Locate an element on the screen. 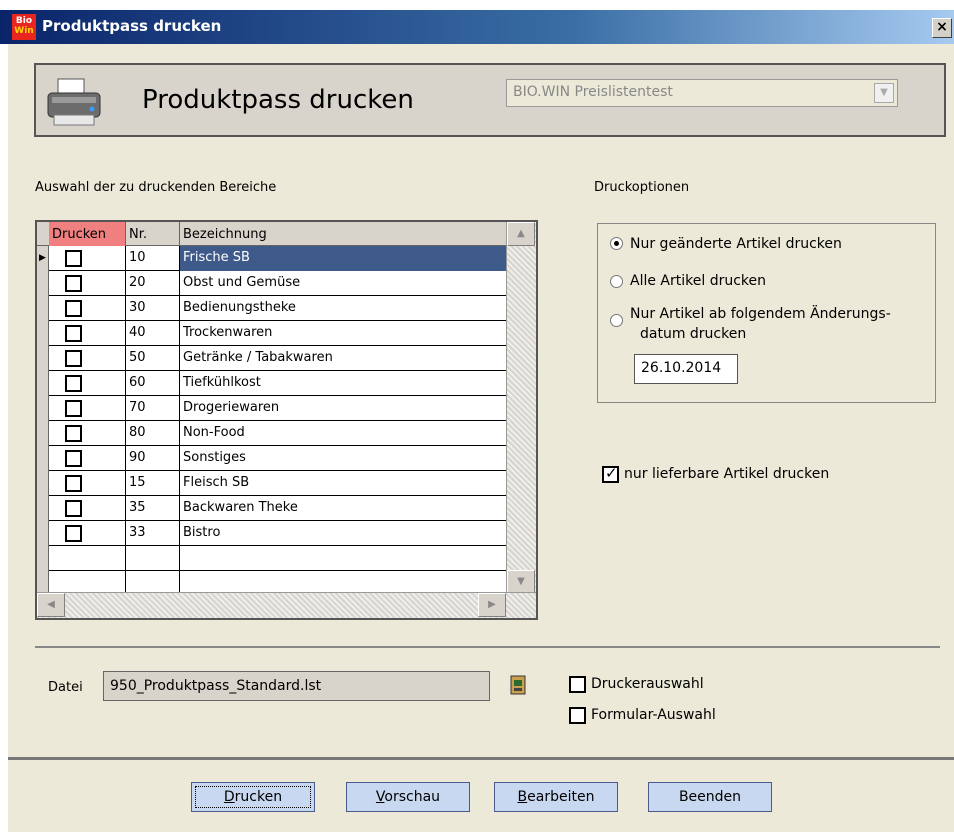 This screenshot has height=832, width=954. bearbeiten-button: Bearbeiten is located at coordinates (556, 797).